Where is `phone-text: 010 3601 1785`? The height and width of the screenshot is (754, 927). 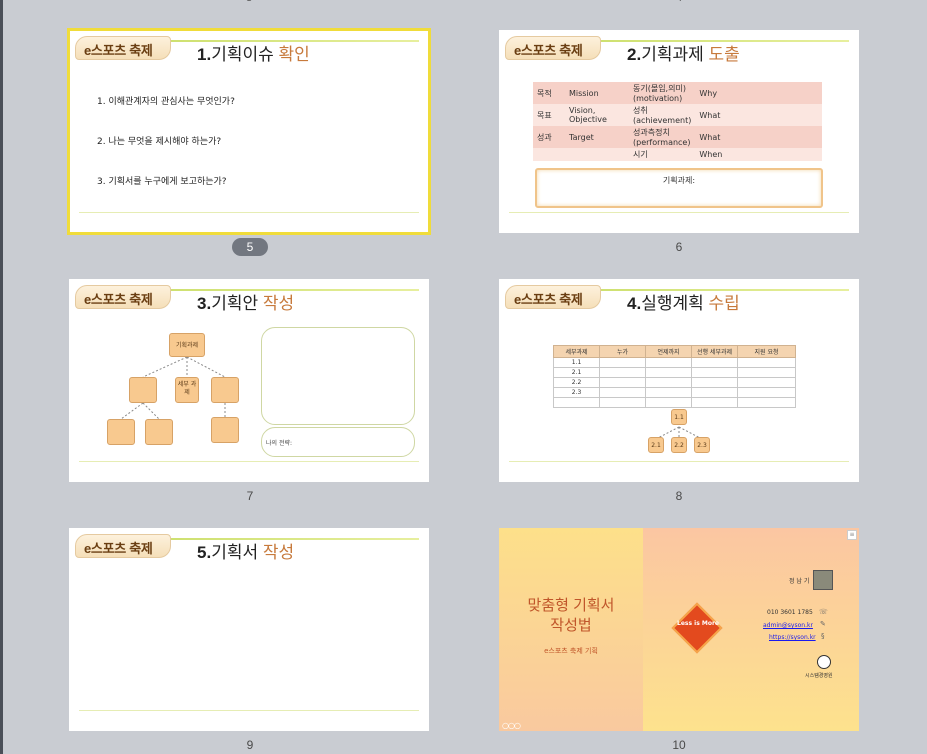 phone-text: 010 3601 1785 is located at coordinates (790, 612).